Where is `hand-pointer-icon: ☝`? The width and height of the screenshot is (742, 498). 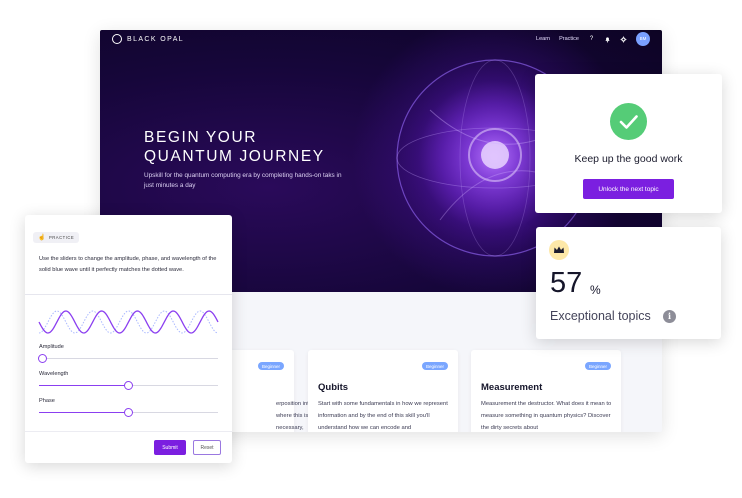 hand-pointer-icon: ☝ is located at coordinates (42, 238).